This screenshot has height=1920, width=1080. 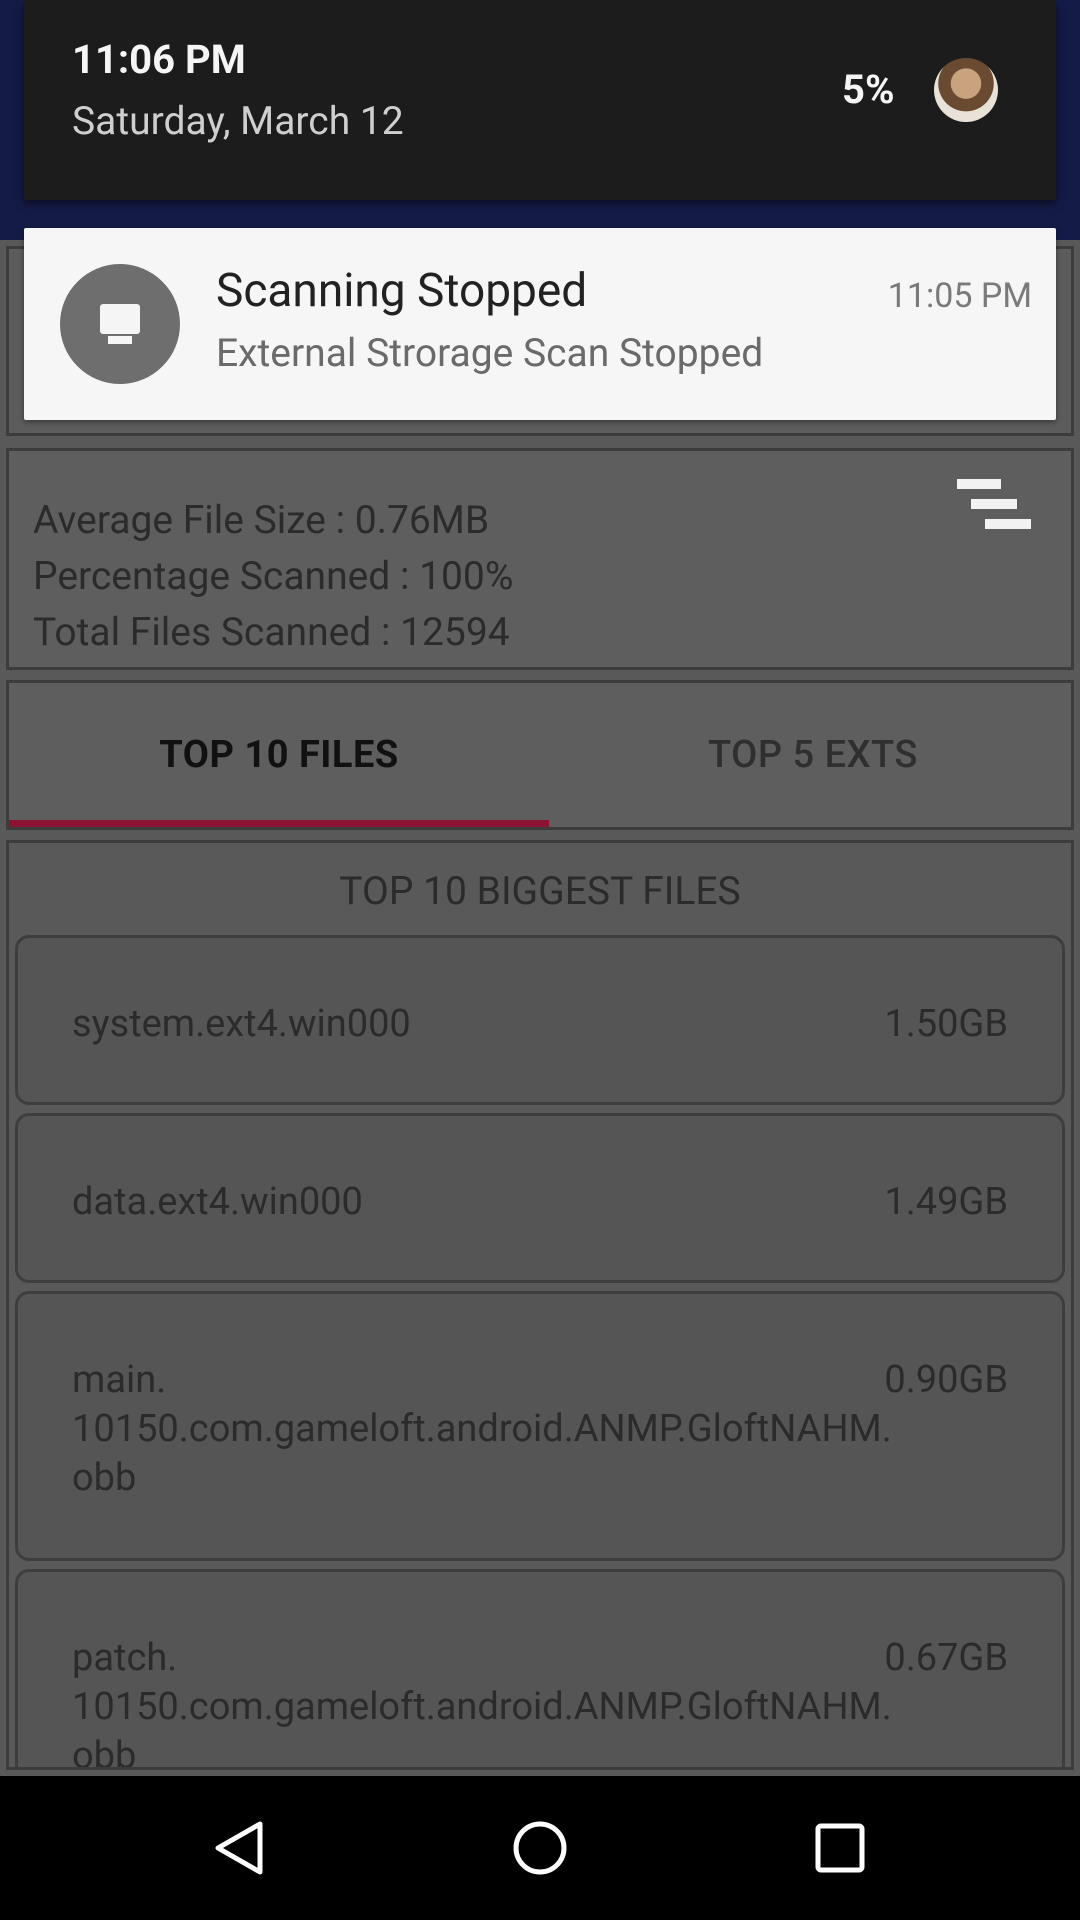 I want to click on active-tab-indicator, so click(x=279, y=823).